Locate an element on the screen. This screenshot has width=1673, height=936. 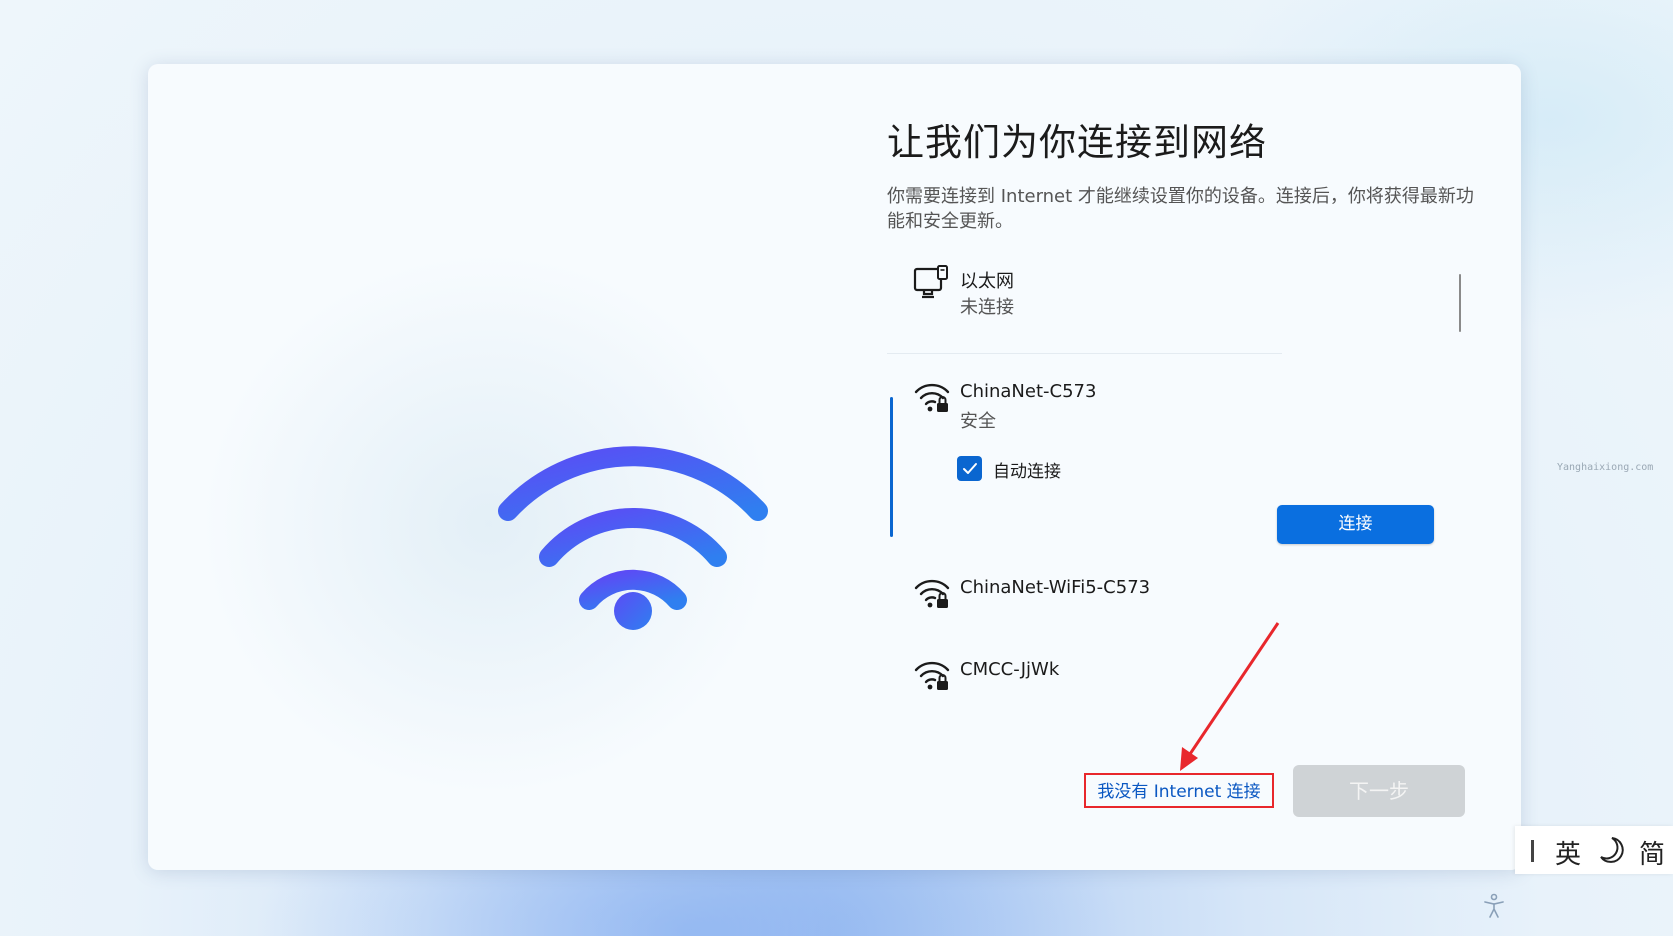
wifi-hero-icon is located at coordinates (633, 538).